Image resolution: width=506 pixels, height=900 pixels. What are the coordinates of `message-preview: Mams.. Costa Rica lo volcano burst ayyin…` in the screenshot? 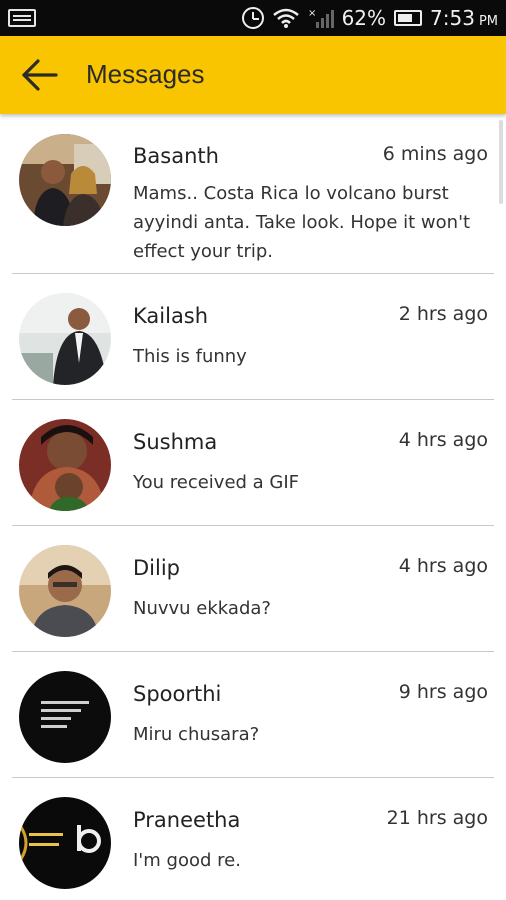 It's located at (302, 222).